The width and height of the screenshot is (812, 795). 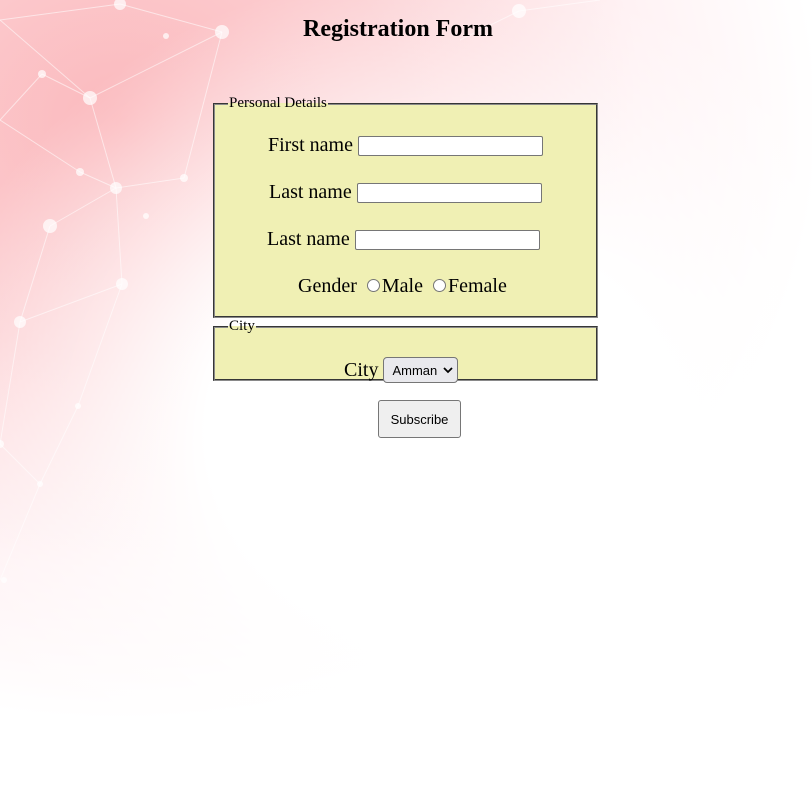 What do you see at coordinates (419, 419) in the screenshot?
I see `subscribe-button: Subscribe` at bounding box center [419, 419].